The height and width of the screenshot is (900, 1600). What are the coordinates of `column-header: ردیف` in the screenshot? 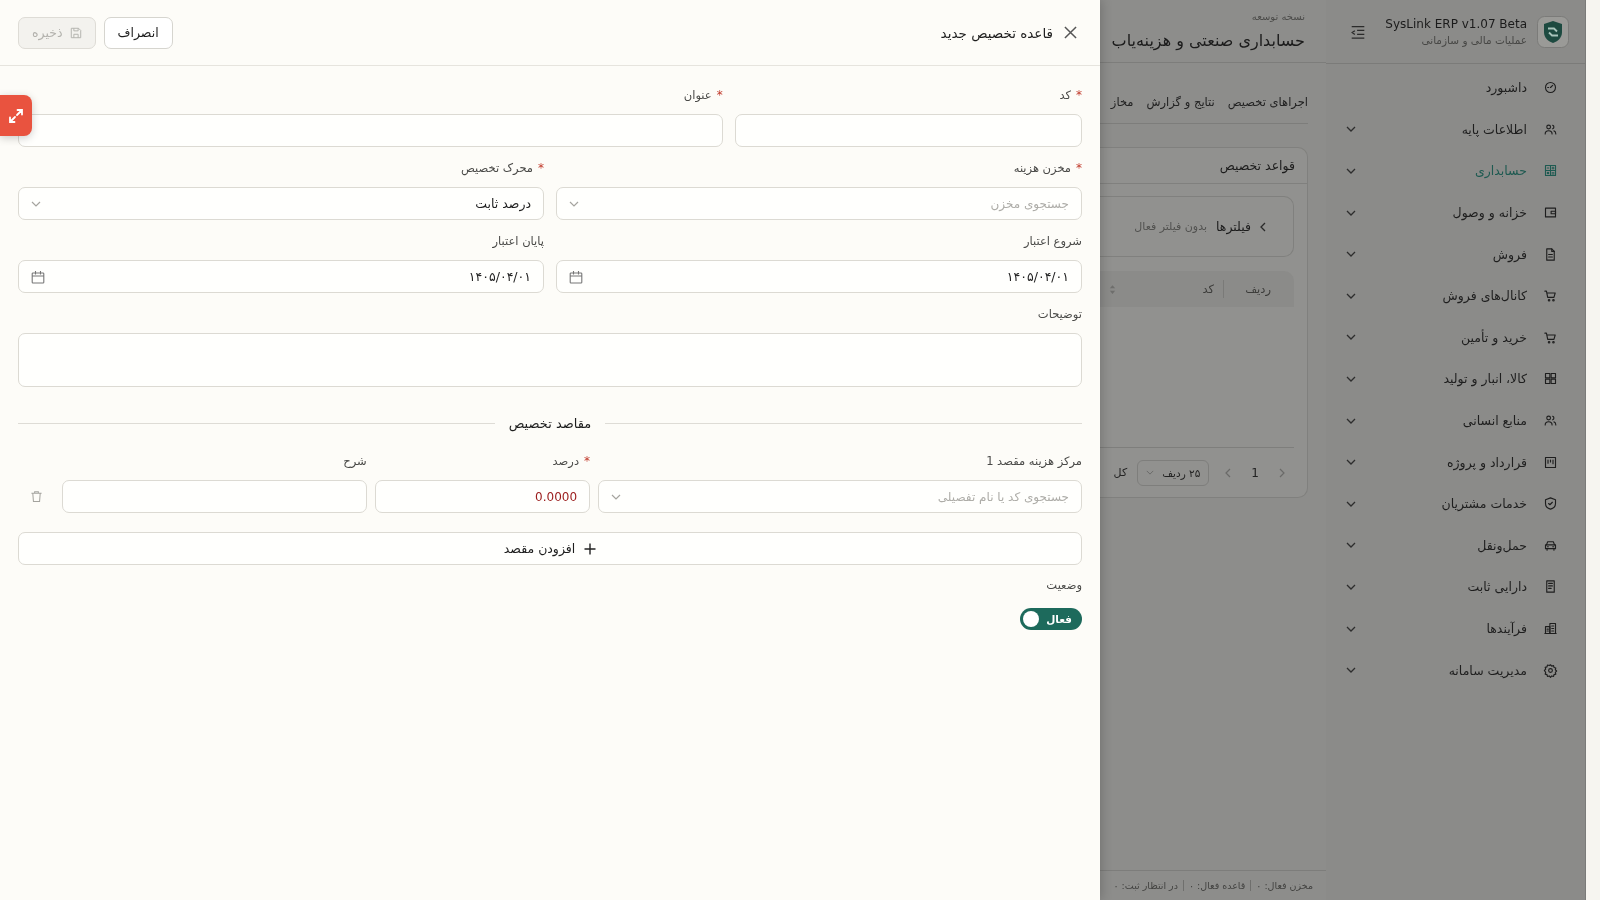 It's located at (1258, 289).